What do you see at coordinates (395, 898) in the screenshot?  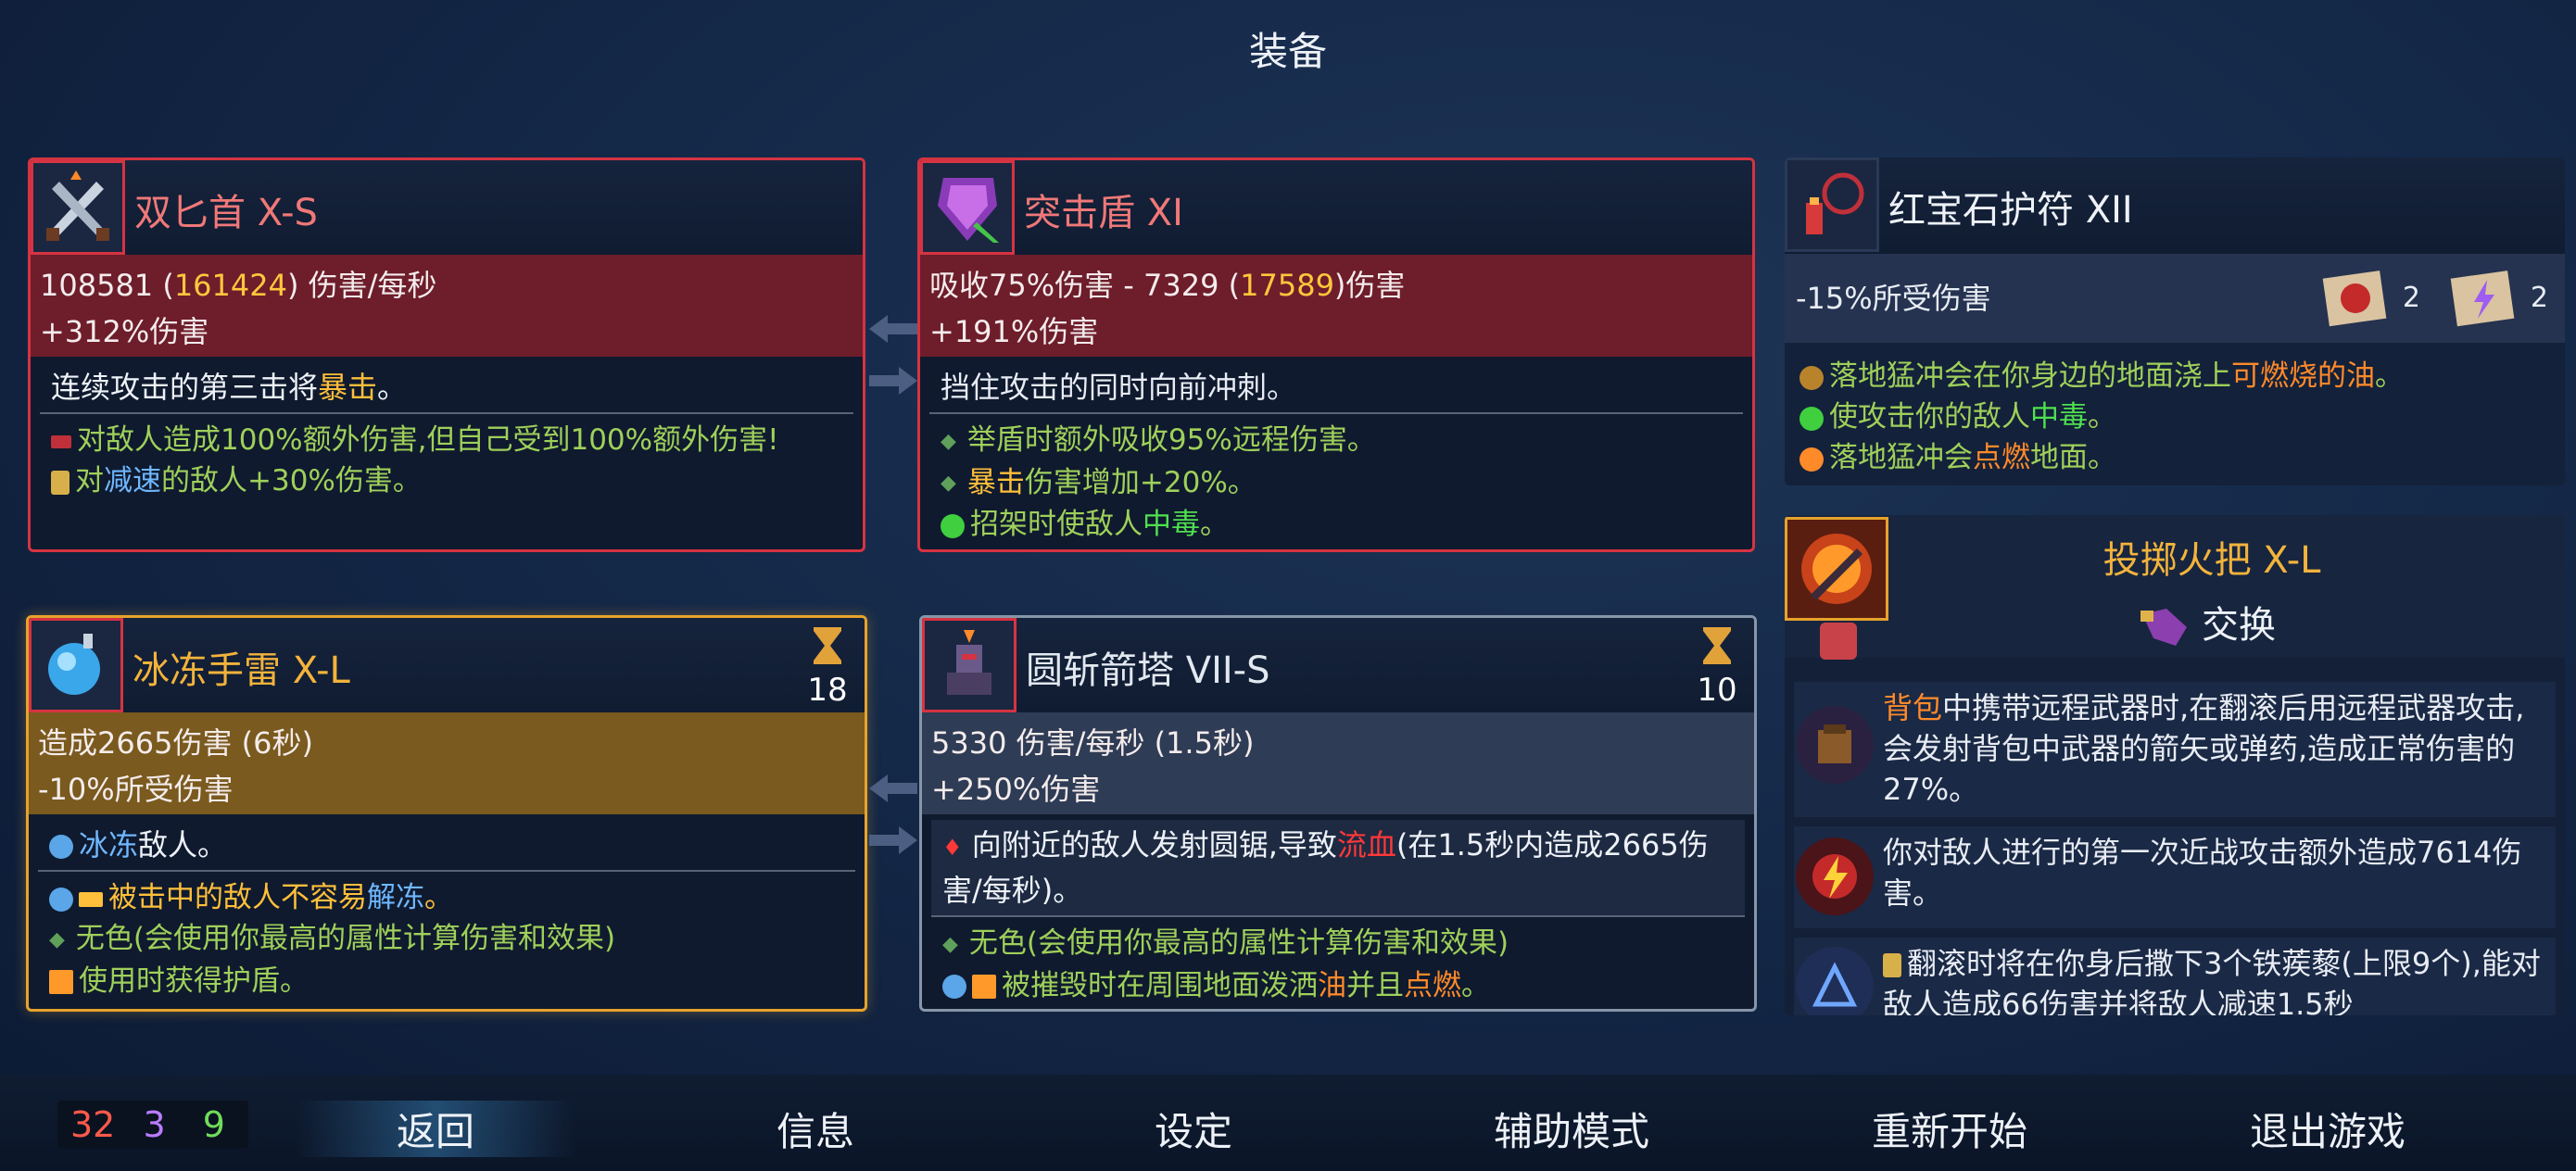 I see `thaw-keyword: 解冻` at bounding box center [395, 898].